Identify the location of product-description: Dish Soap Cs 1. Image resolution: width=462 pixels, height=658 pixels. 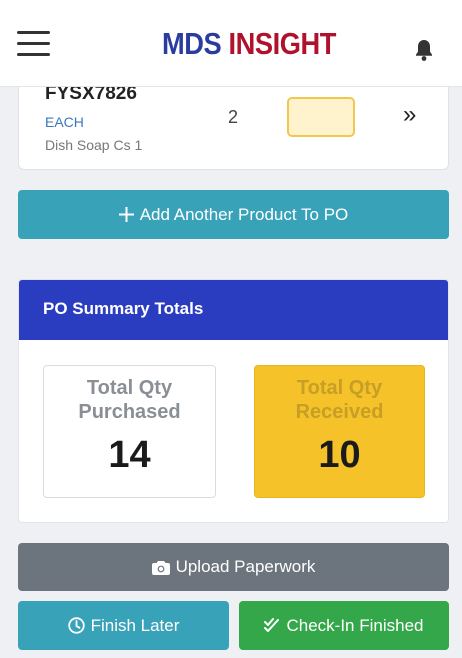
(94, 145).